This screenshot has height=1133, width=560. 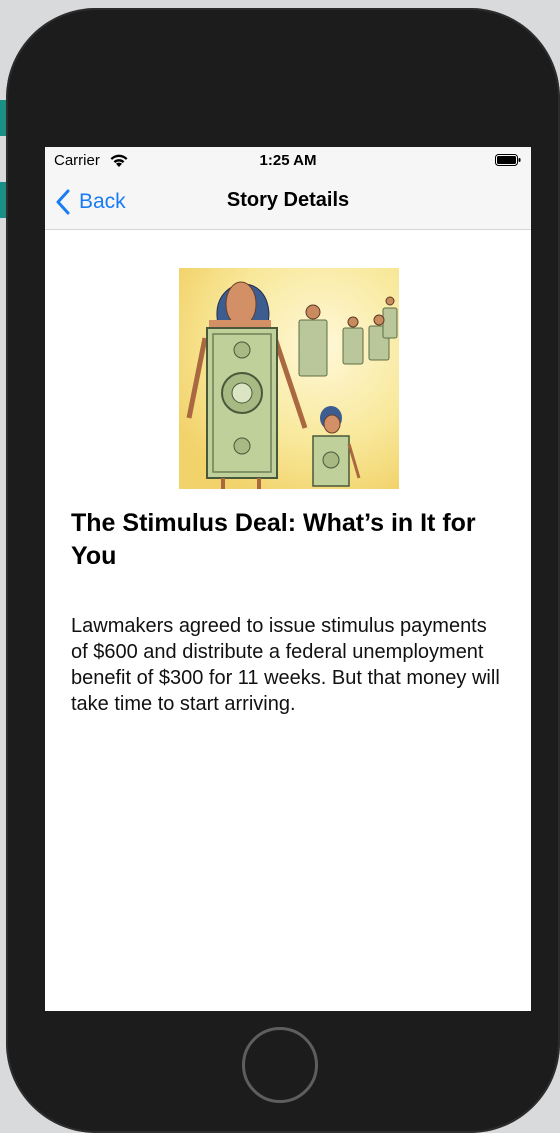 I want to click on page-title: Story Details, so click(x=288, y=200).